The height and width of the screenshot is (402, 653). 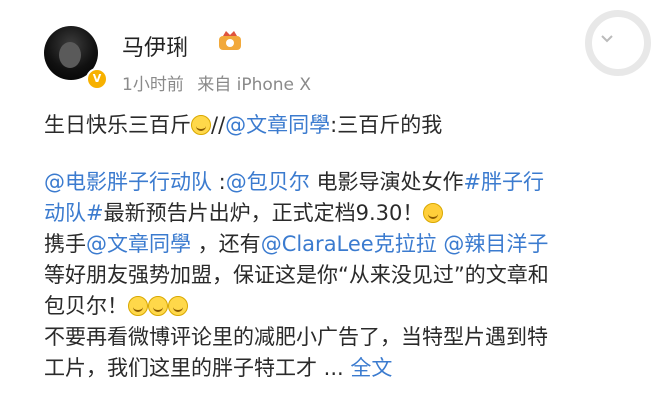 I want to click on post-meta: 1小时前 来自 iPhone X, so click(x=220, y=82).